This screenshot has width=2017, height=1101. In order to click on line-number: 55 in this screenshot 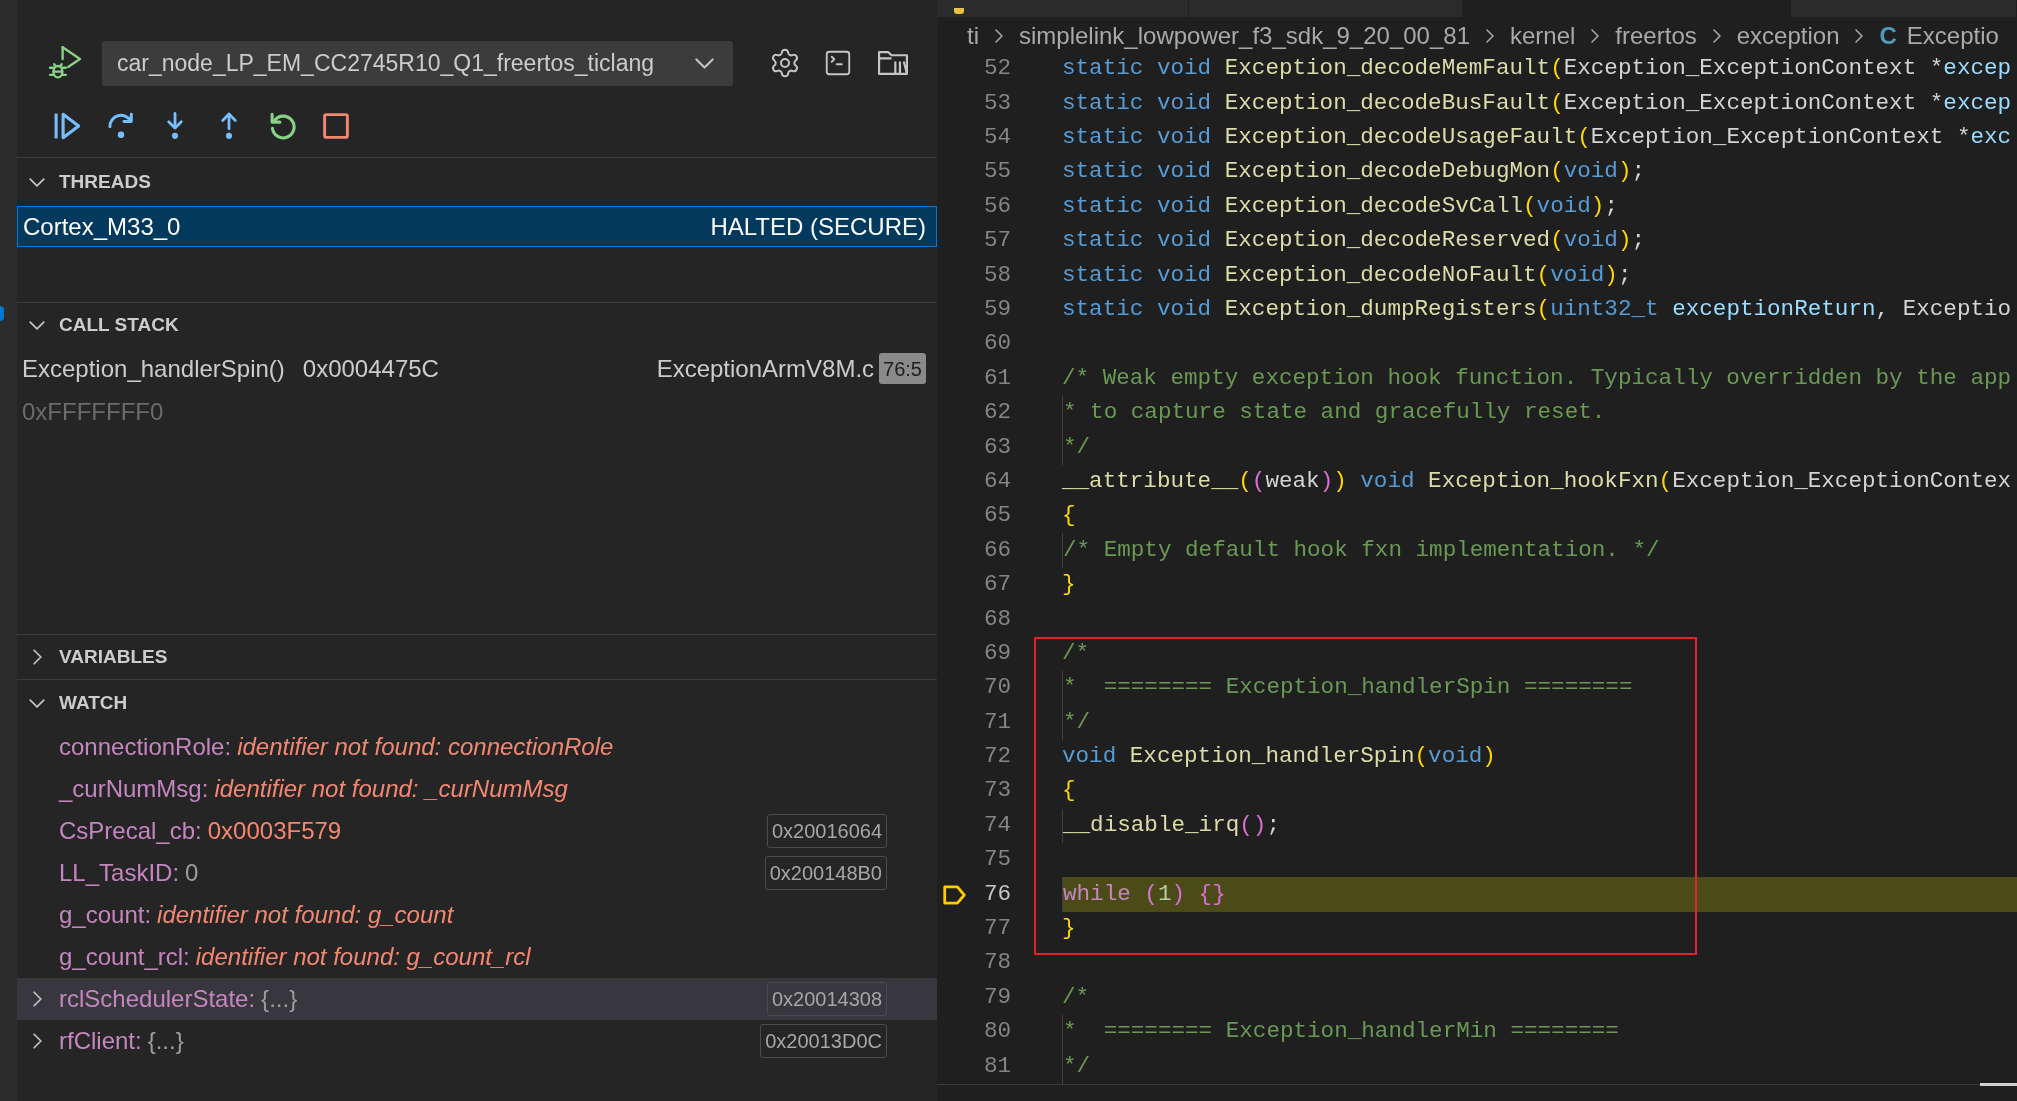, I will do `click(996, 172)`.